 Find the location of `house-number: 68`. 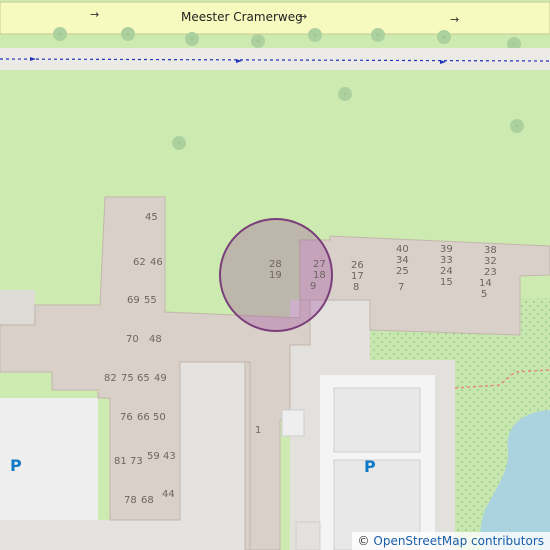

house-number: 68 is located at coordinates (147, 500).